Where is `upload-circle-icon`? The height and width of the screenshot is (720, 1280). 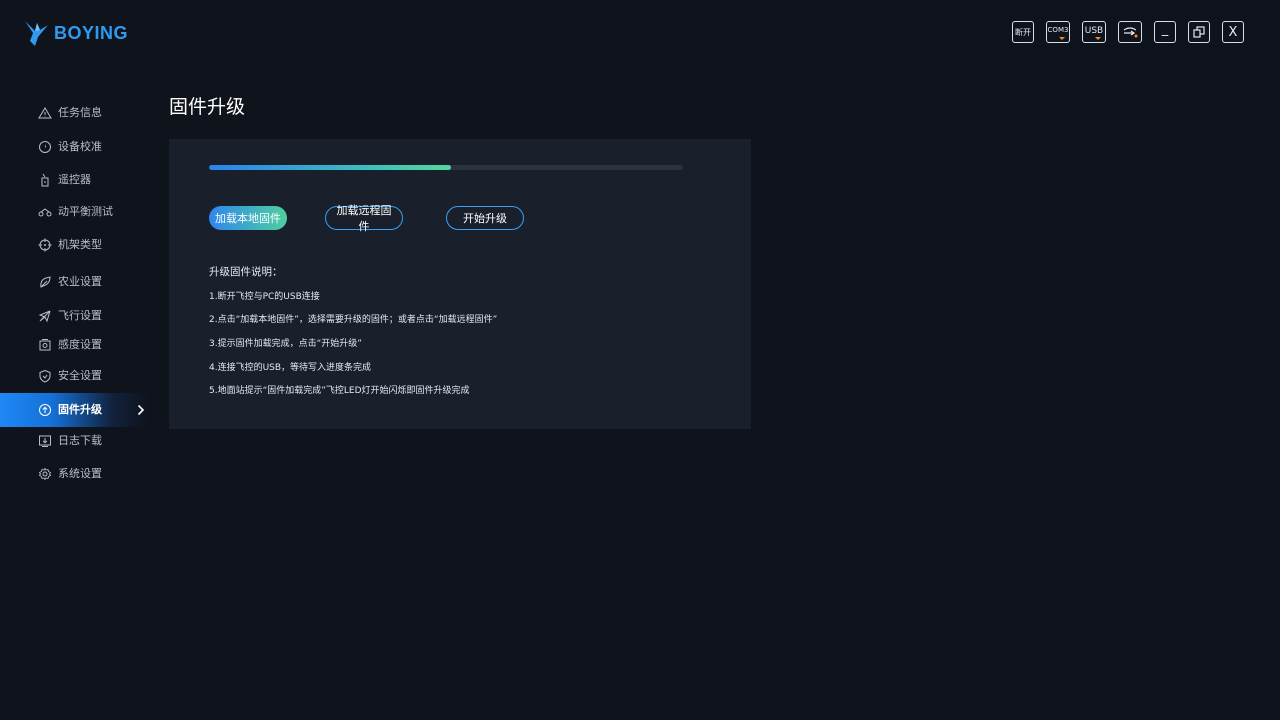
upload-circle-icon is located at coordinates (45, 410).